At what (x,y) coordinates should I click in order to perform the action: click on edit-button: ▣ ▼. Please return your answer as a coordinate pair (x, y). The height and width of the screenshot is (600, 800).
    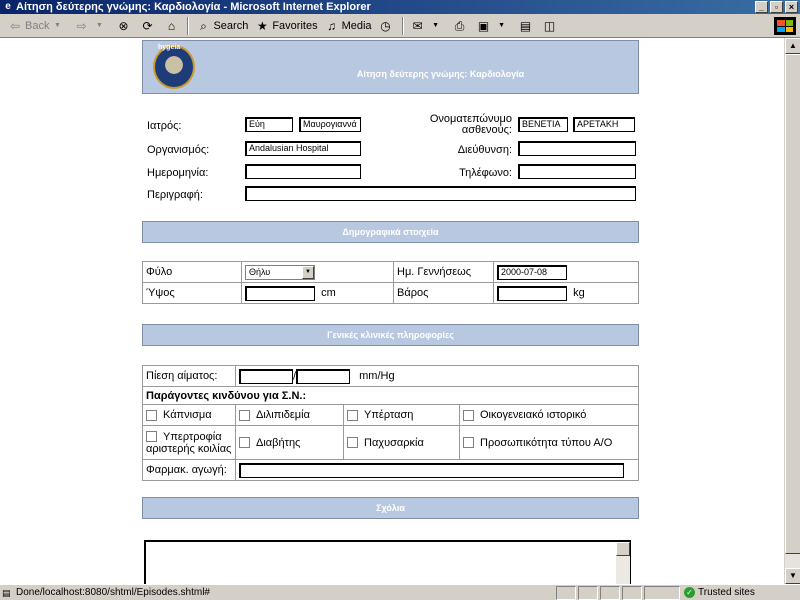
    Looking at the image, I should click on (494, 26).